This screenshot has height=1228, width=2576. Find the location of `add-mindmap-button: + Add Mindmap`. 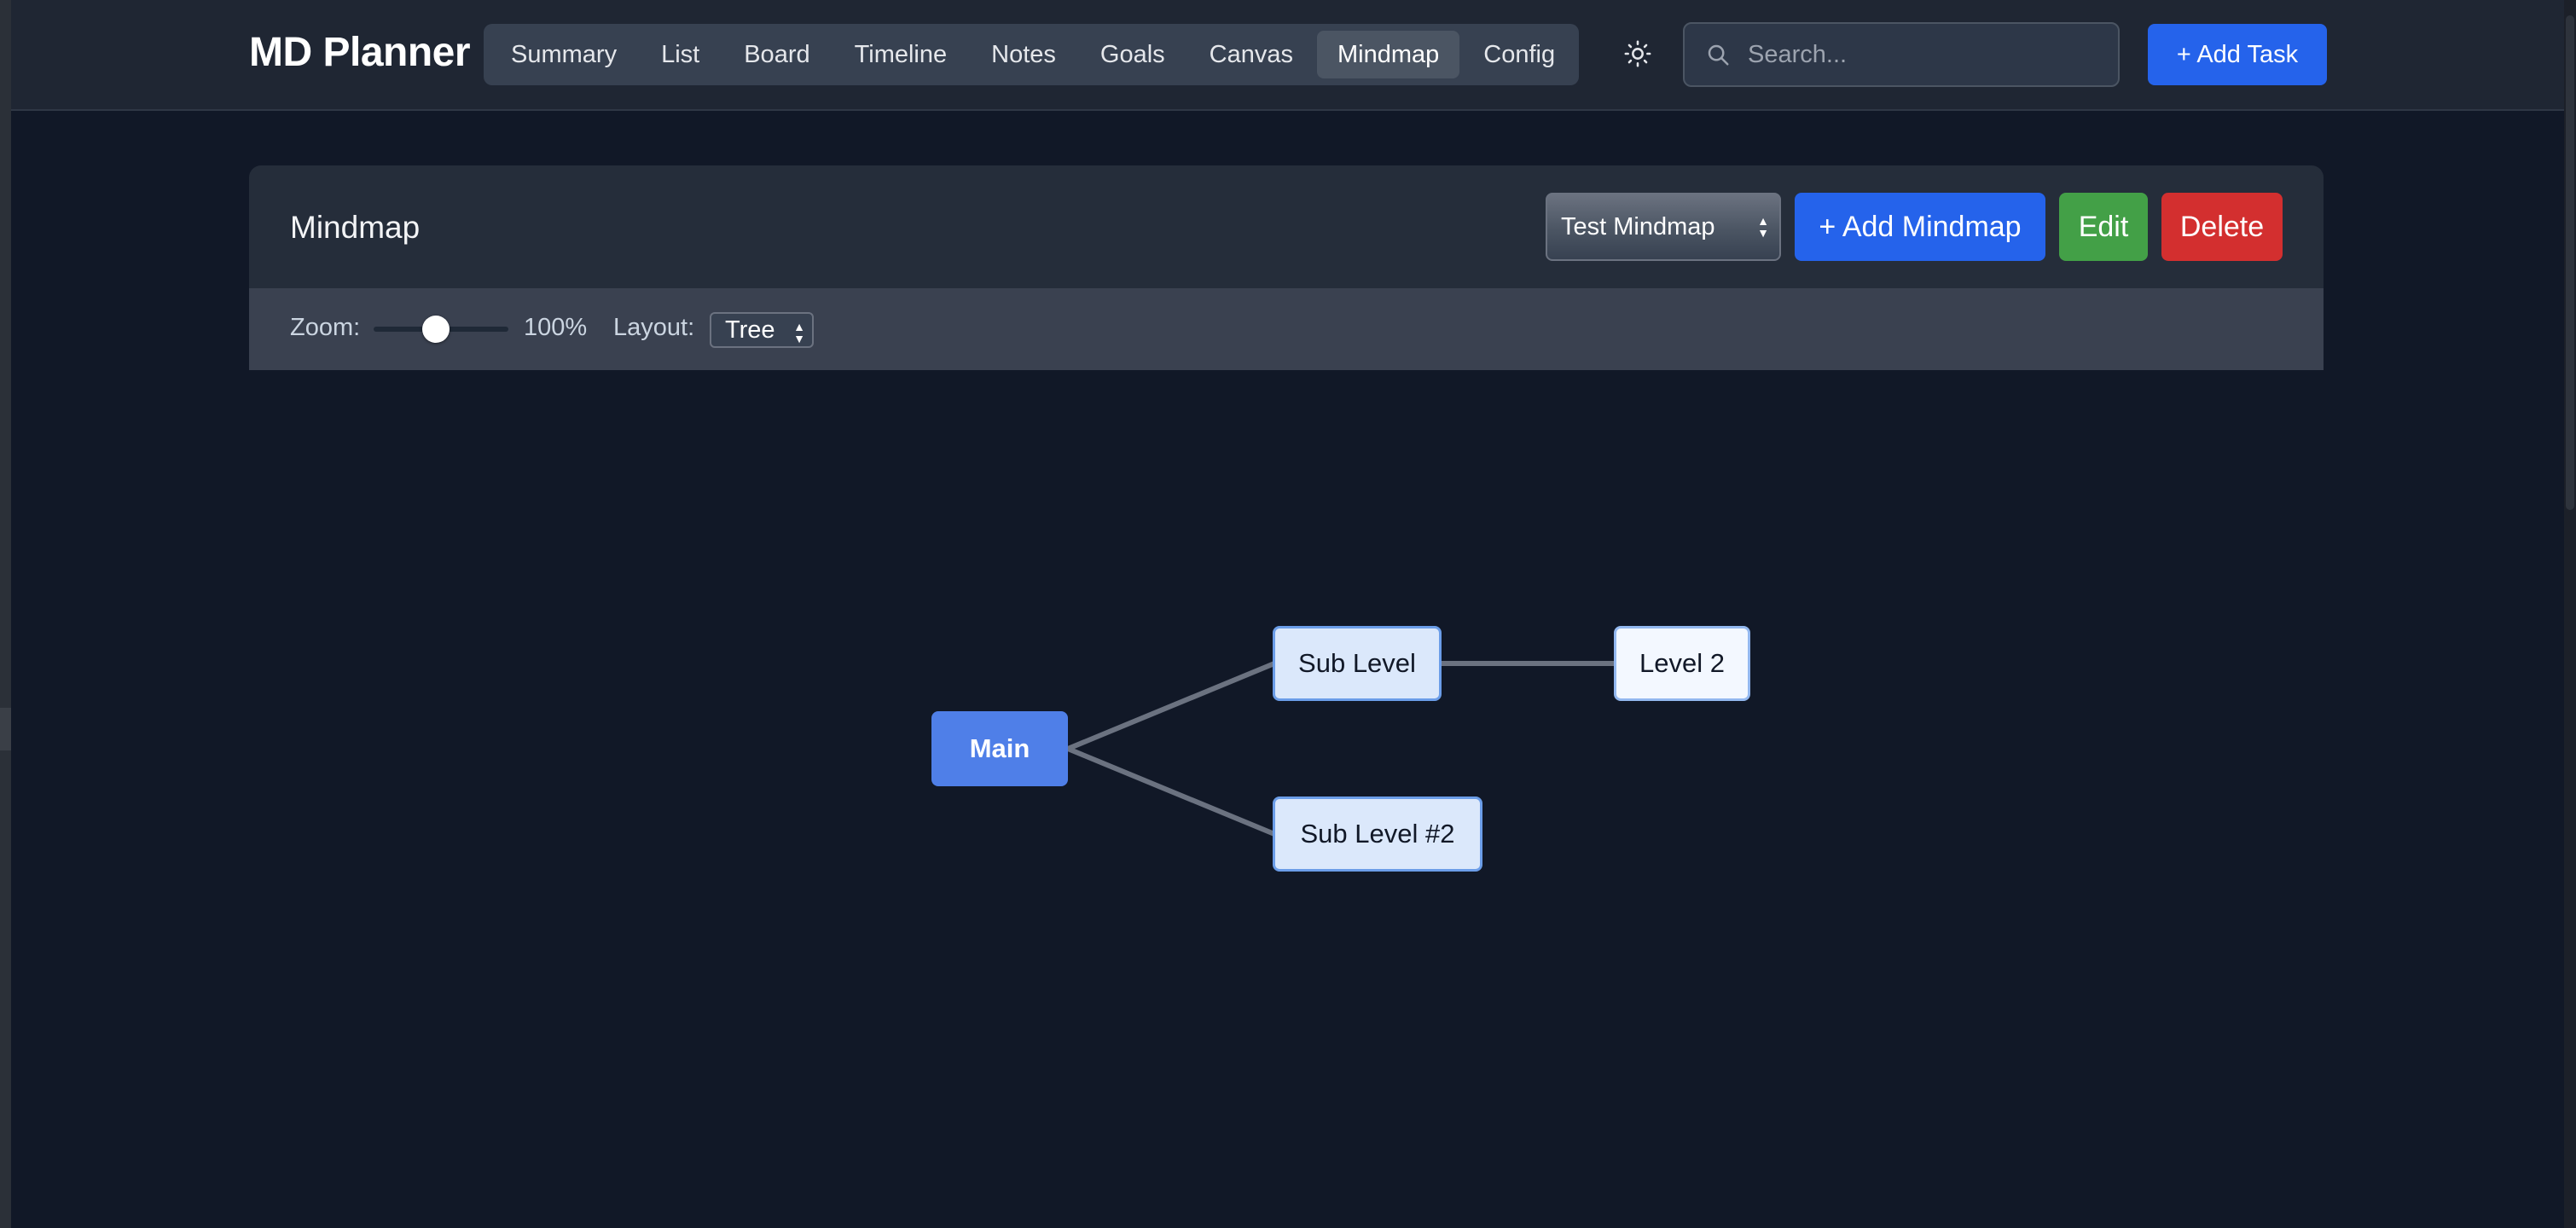

add-mindmap-button: + Add Mindmap is located at coordinates (1920, 227).